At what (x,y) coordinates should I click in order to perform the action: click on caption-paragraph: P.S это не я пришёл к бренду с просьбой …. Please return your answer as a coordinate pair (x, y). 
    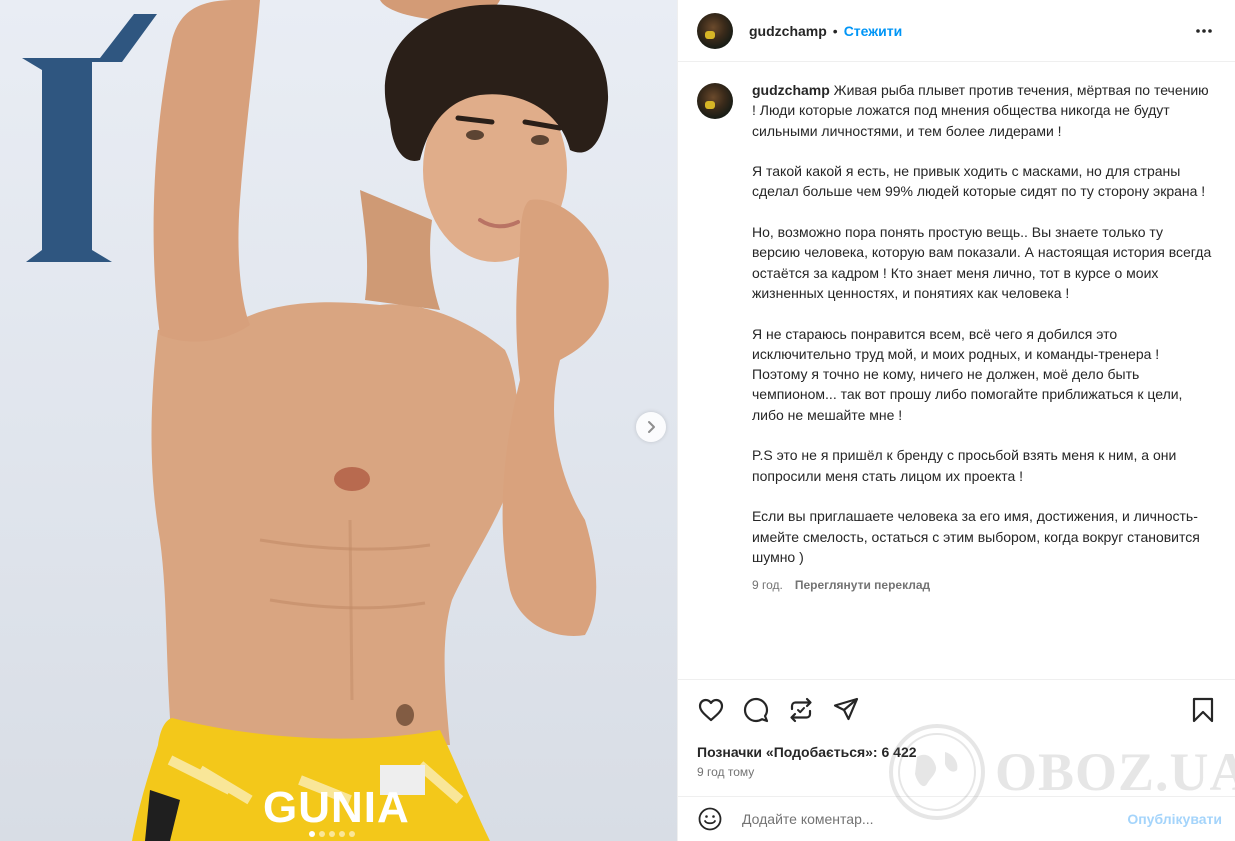
    Looking at the image, I should click on (964, 465).